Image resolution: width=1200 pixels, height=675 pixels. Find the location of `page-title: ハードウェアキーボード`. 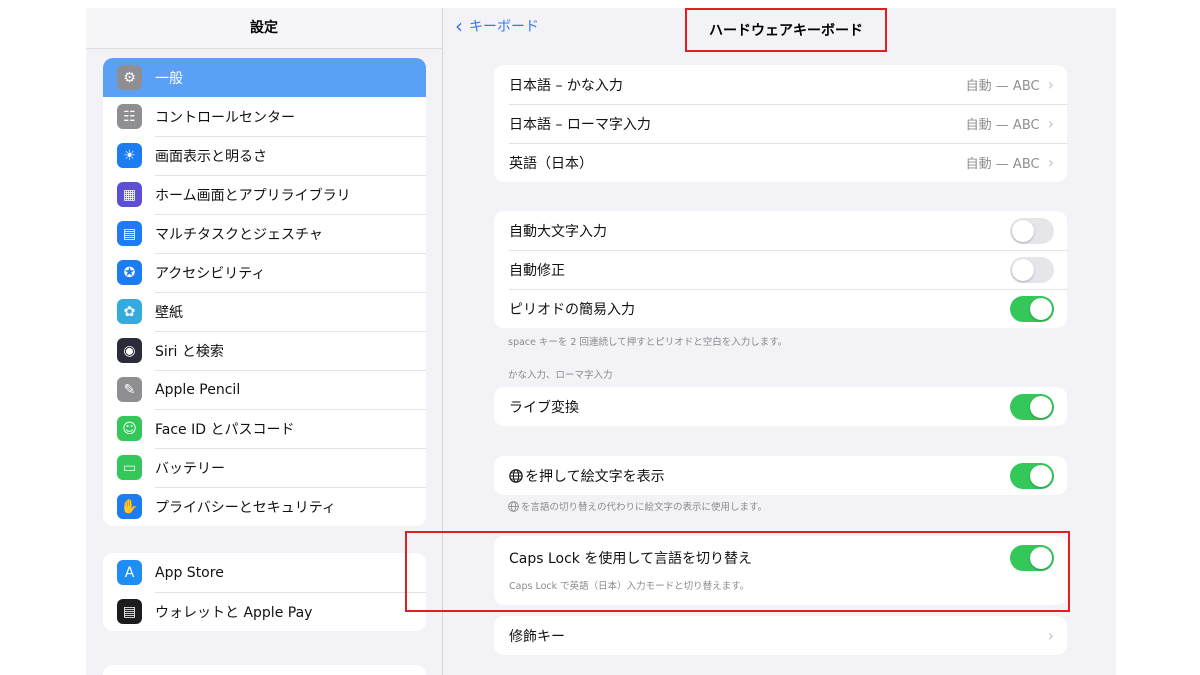

page-title: ハードウェアキーボード is located at coordinates (786, 30).